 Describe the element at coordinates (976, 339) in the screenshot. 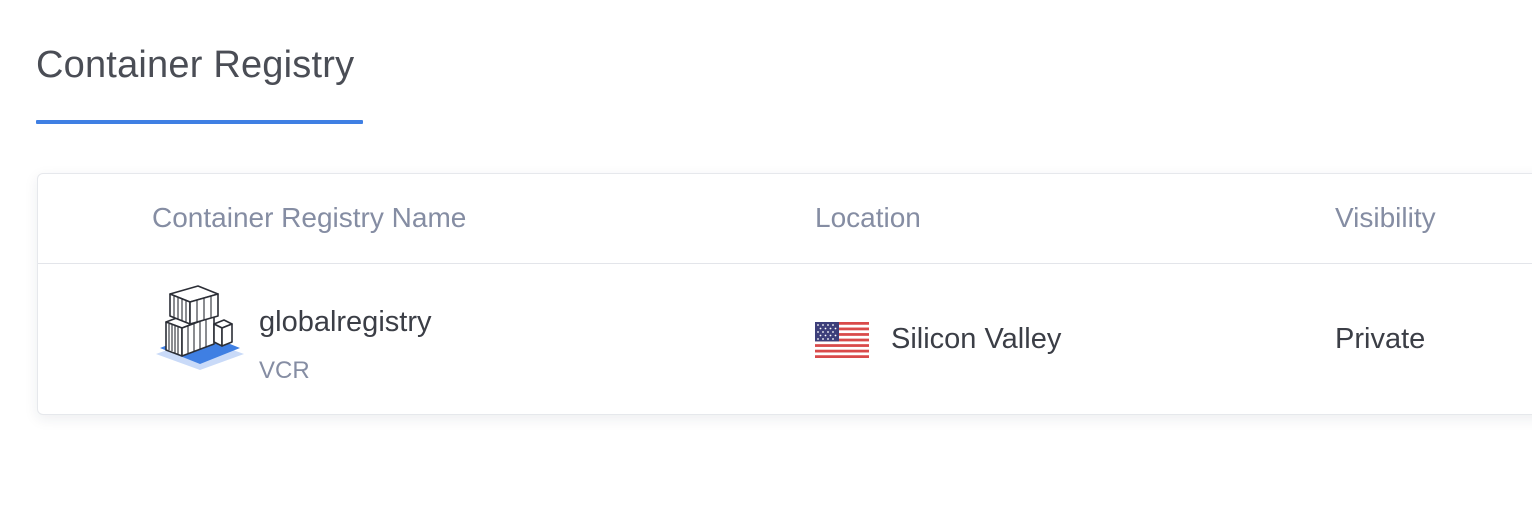

I see `location-text: Silicon Valley` at that location.